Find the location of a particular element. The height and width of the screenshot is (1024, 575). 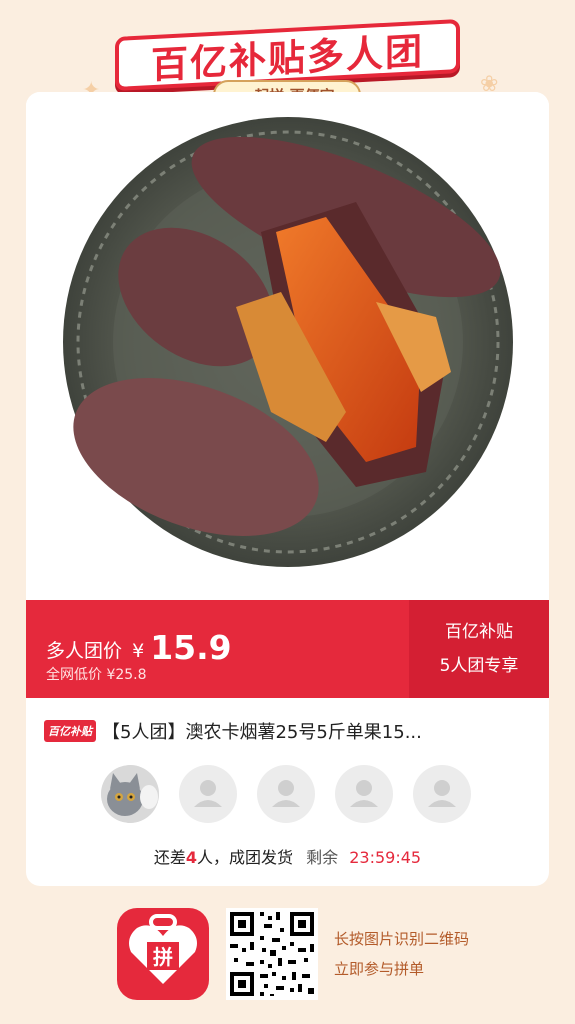

countdown-timer: 23:59:45 is located at coordinates (385, 857).